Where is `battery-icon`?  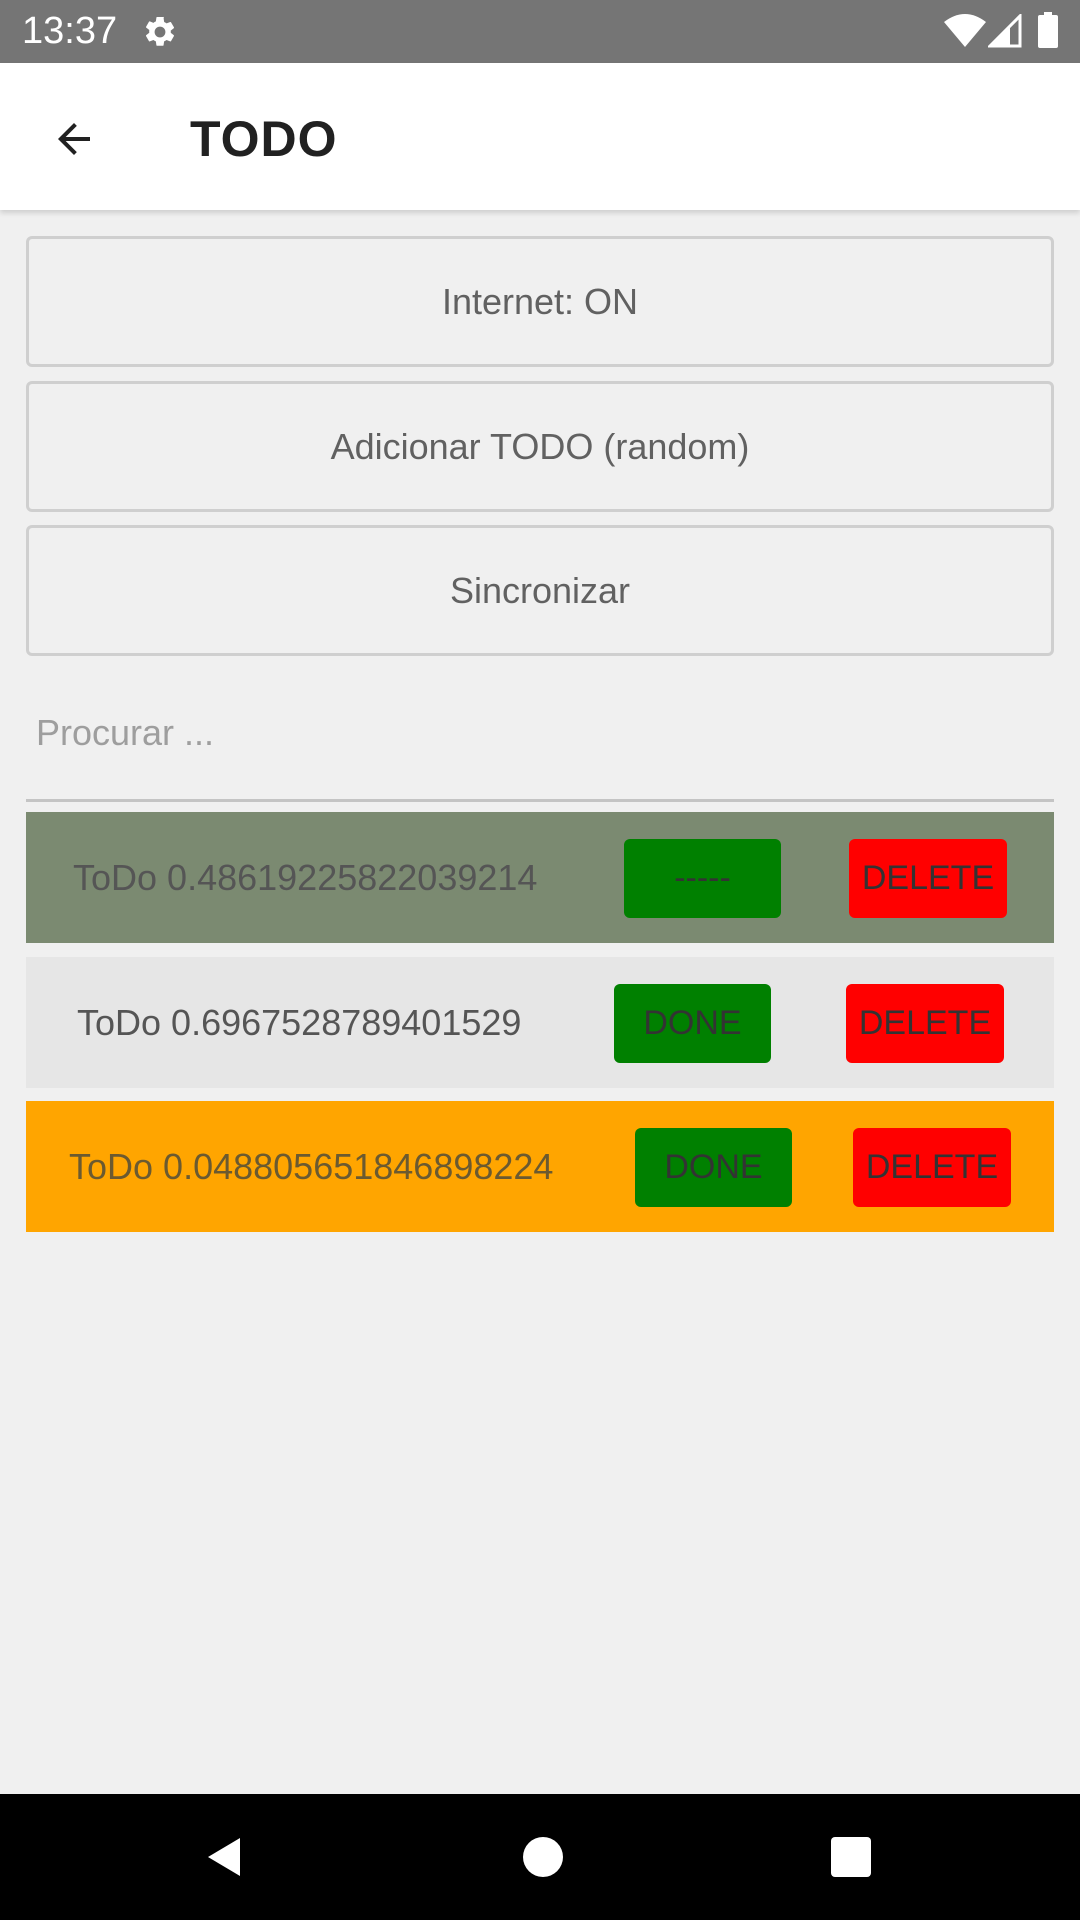 battery-icon is located at coordinates (1048, 30).